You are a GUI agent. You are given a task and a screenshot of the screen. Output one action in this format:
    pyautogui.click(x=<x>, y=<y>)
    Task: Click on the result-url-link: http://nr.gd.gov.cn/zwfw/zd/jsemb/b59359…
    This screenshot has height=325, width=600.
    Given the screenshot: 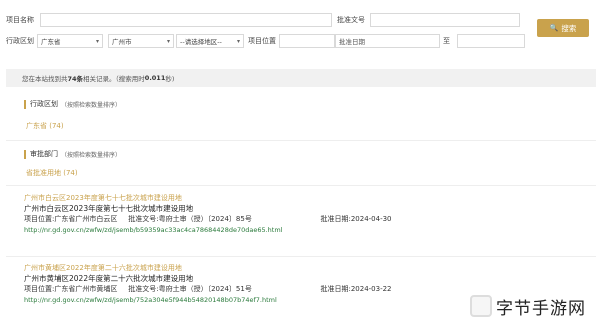 What is the action you would take?
    pyautogui.click(x=304, y=230)
    